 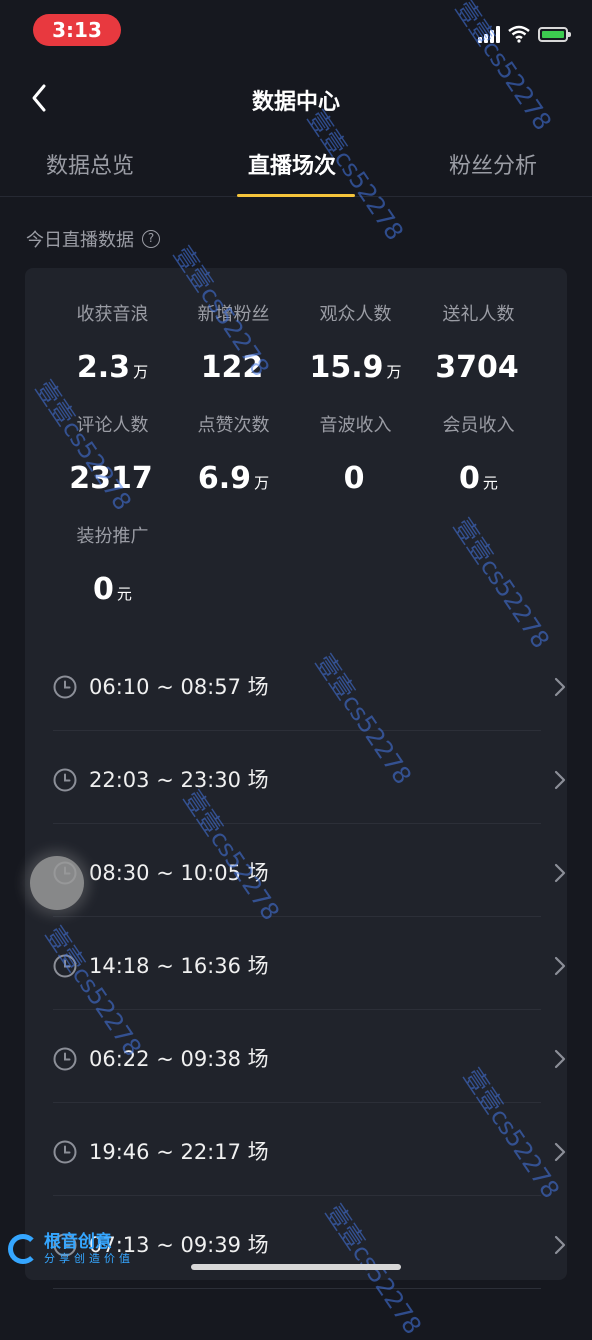 I want to click on stat-value: 2317, so click(x=111, y=478).